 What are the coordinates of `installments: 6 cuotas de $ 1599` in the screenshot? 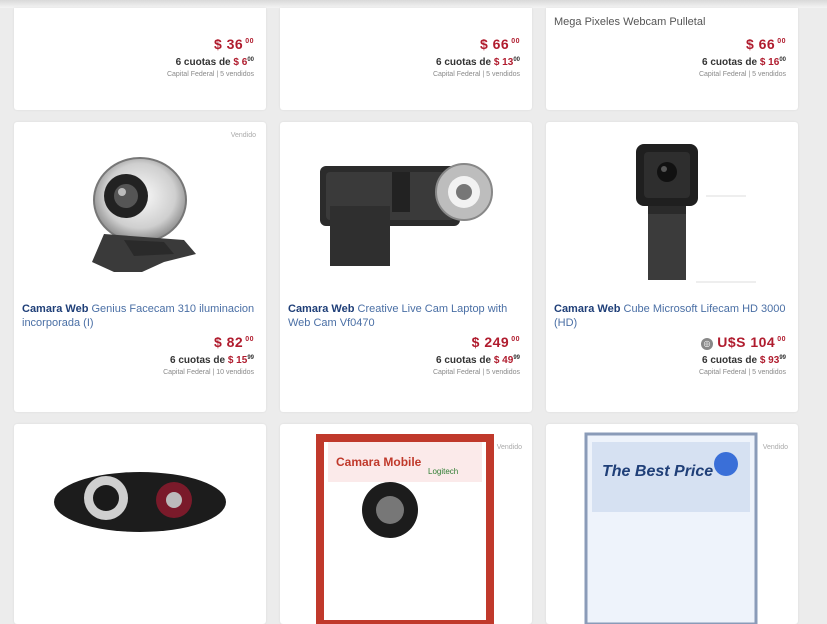 It's located at (208, 360).